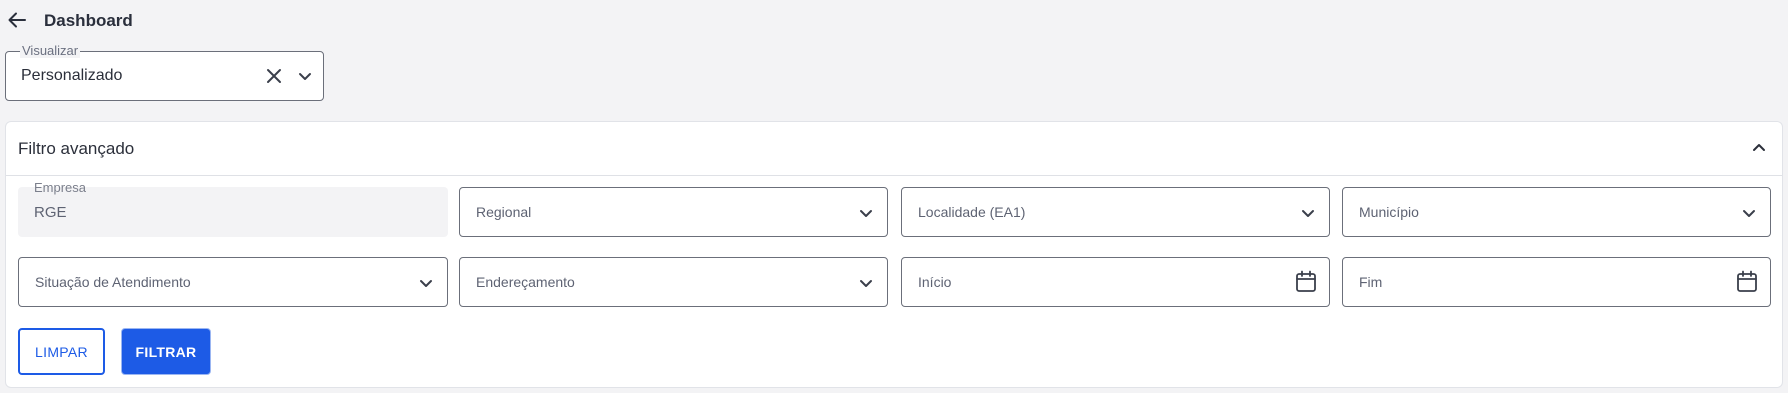  What do you see at coordinates (1759, 148) in the screenshot?
I see `chevron-up-icon` at bounding box center [1759, 148].